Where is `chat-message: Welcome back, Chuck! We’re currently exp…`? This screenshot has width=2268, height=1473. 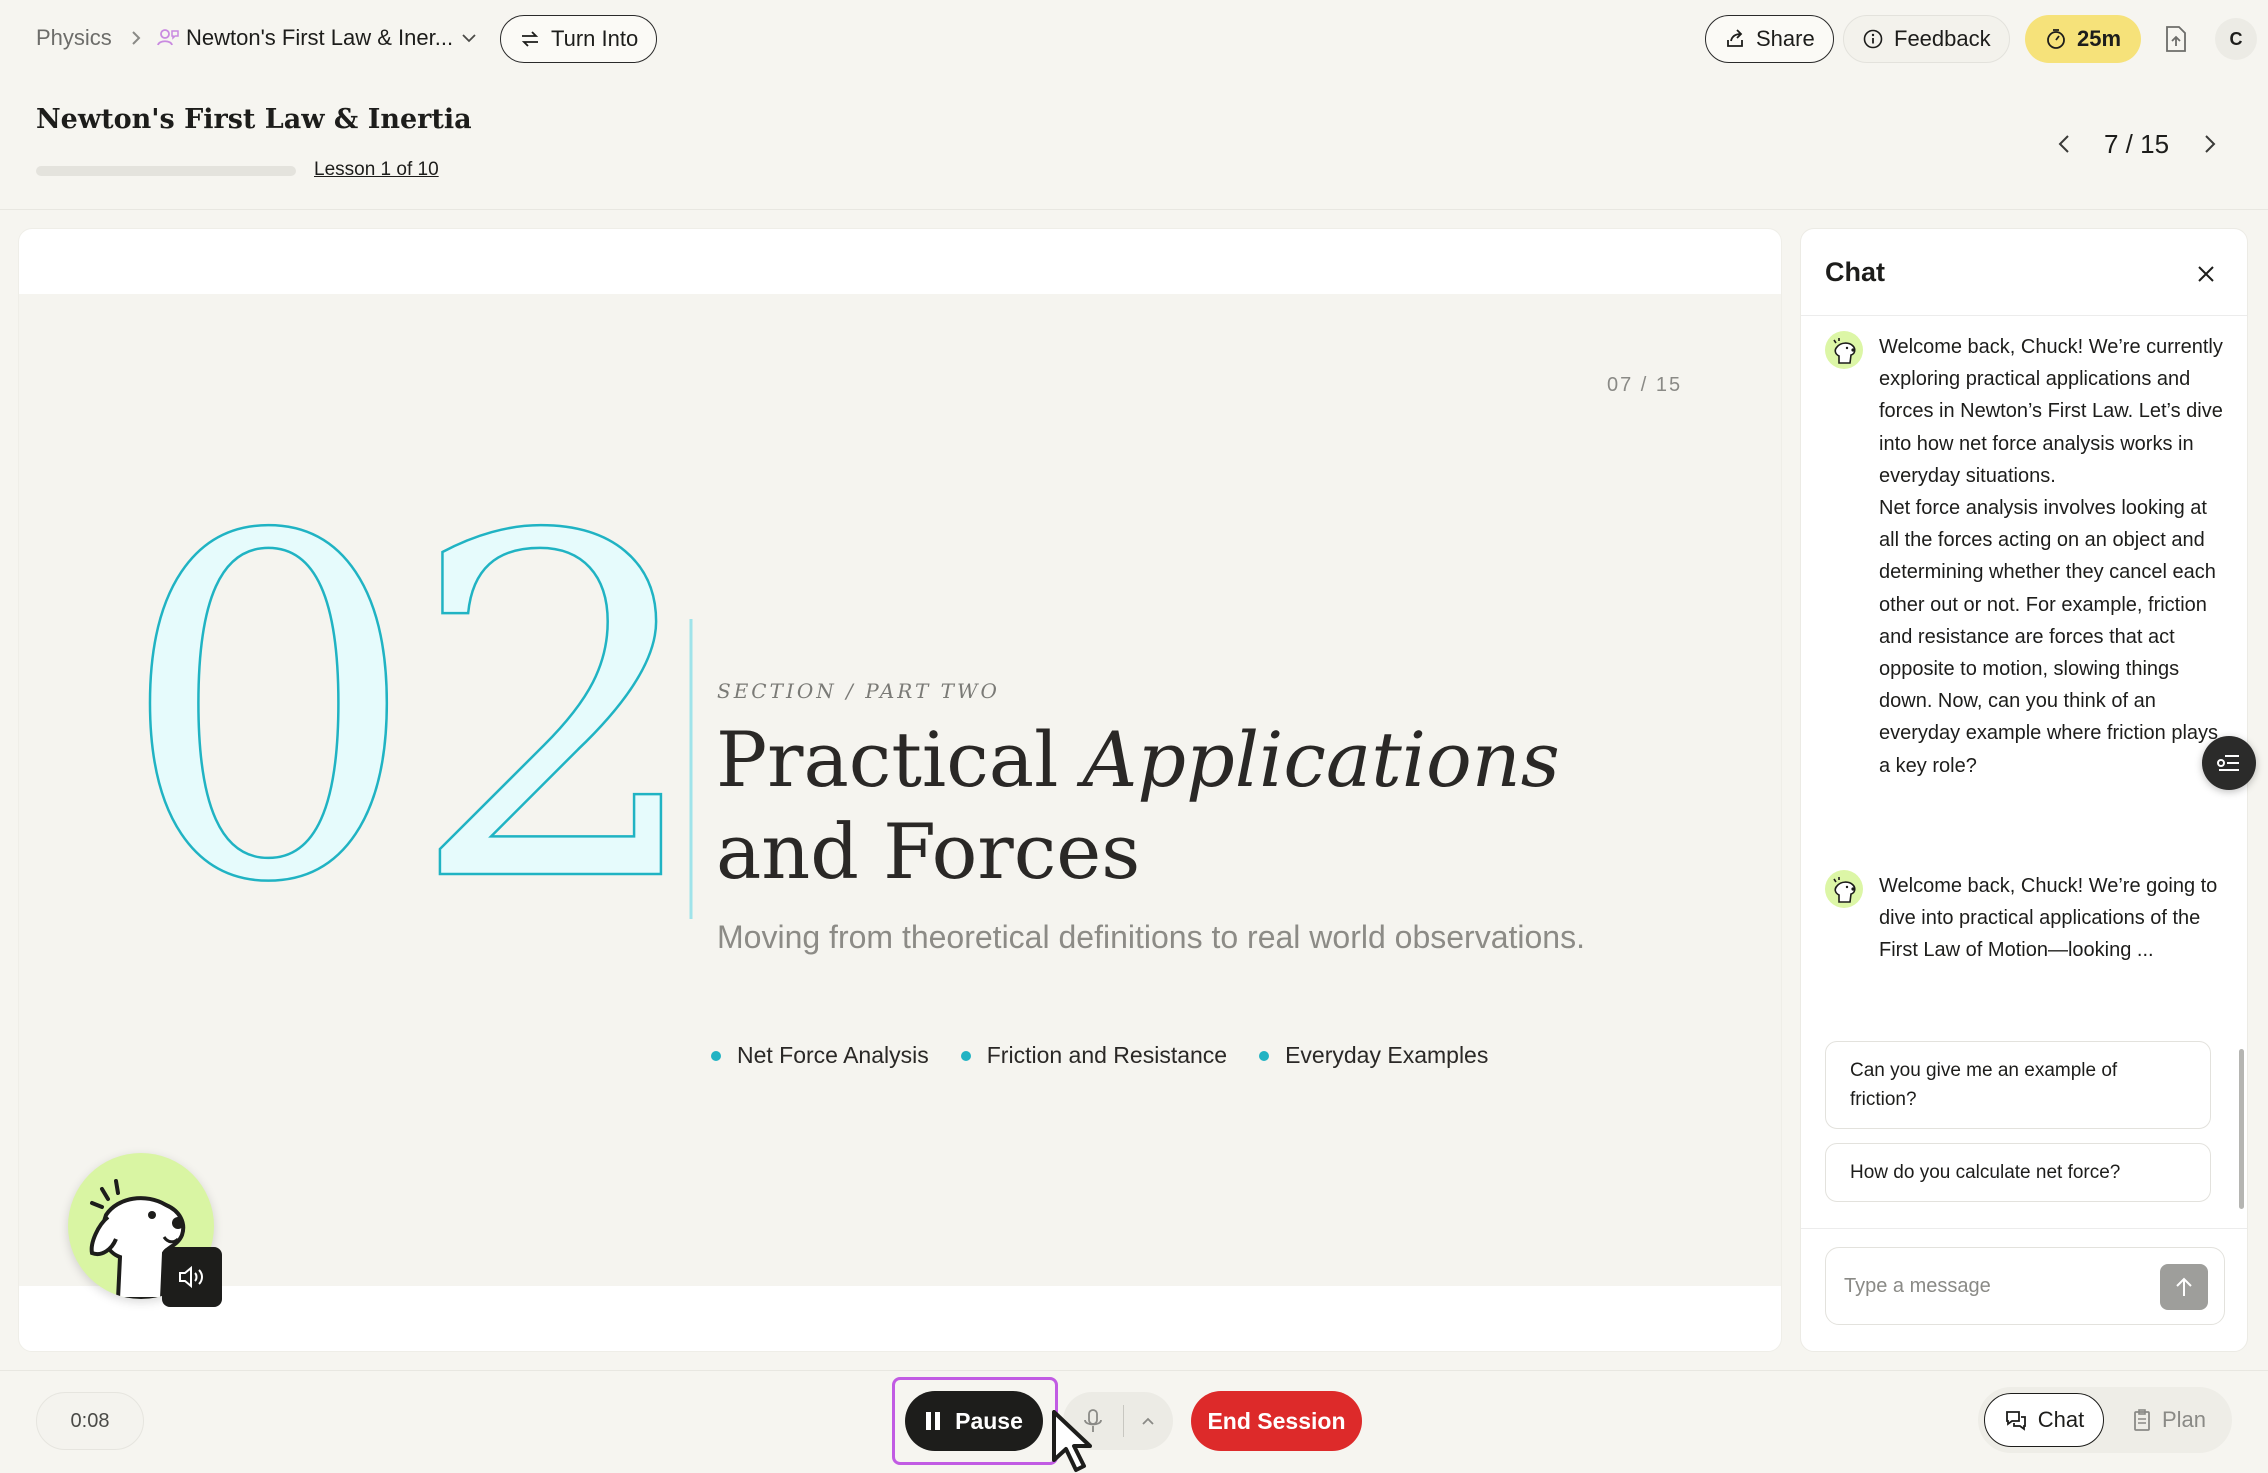 chat-message: Welcome back, Chuck! We’re currently exp… is located at coordinates (2025, 556).